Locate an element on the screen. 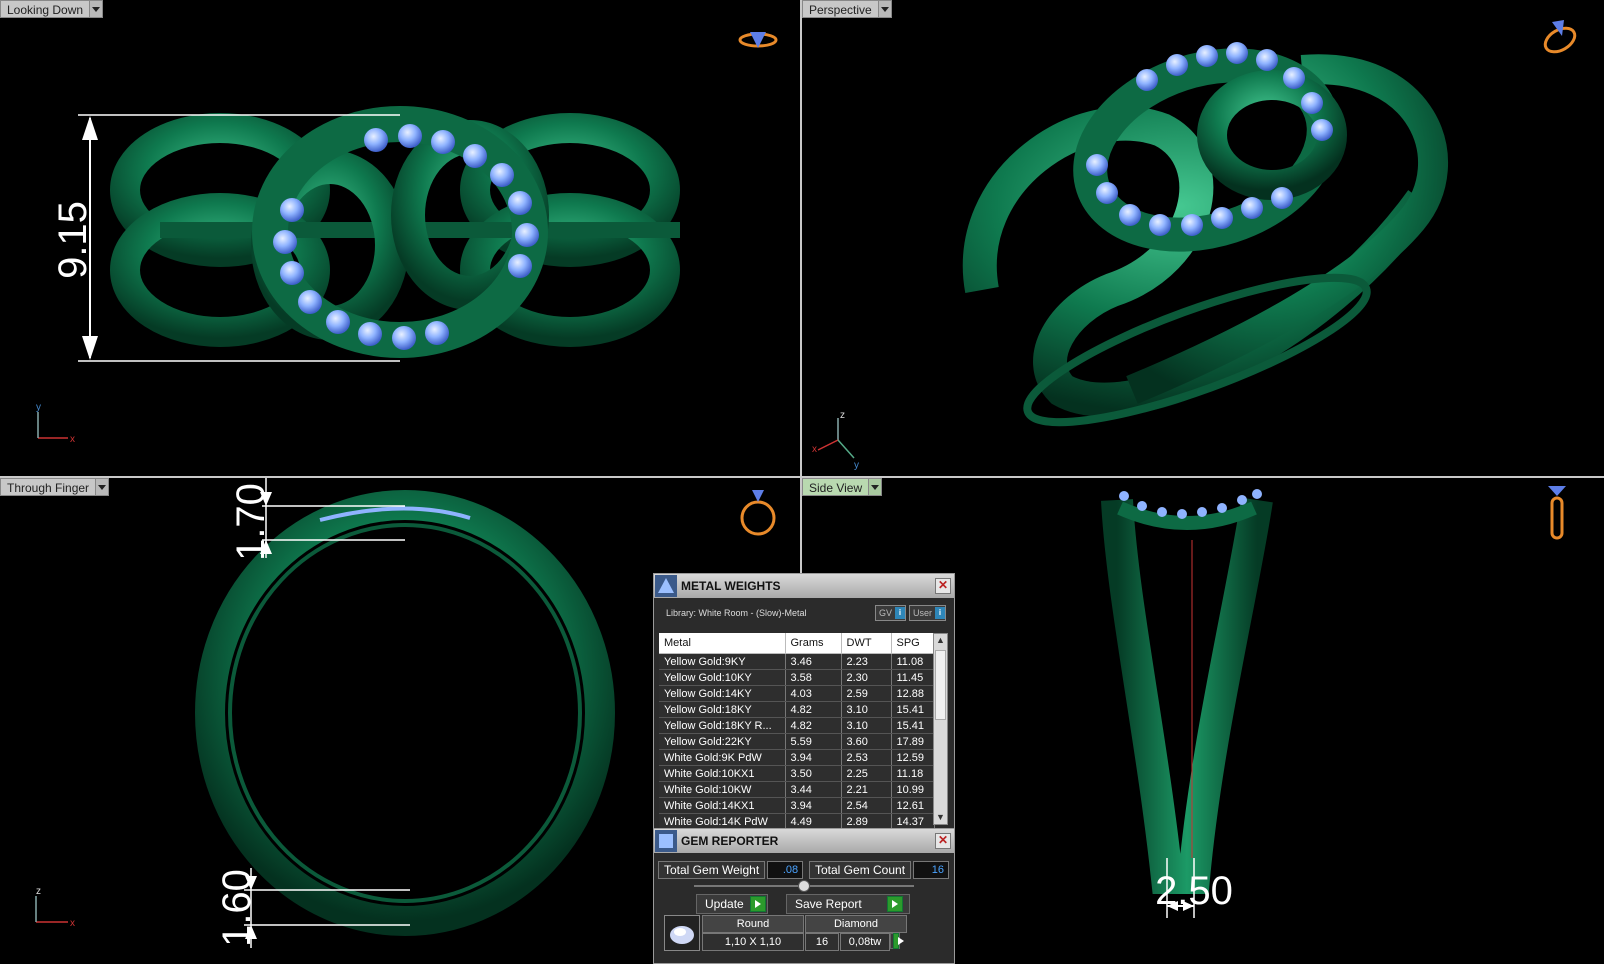 This screenshot has width=1604, height=964. gem-go-button is located at coordinates (897, 941).